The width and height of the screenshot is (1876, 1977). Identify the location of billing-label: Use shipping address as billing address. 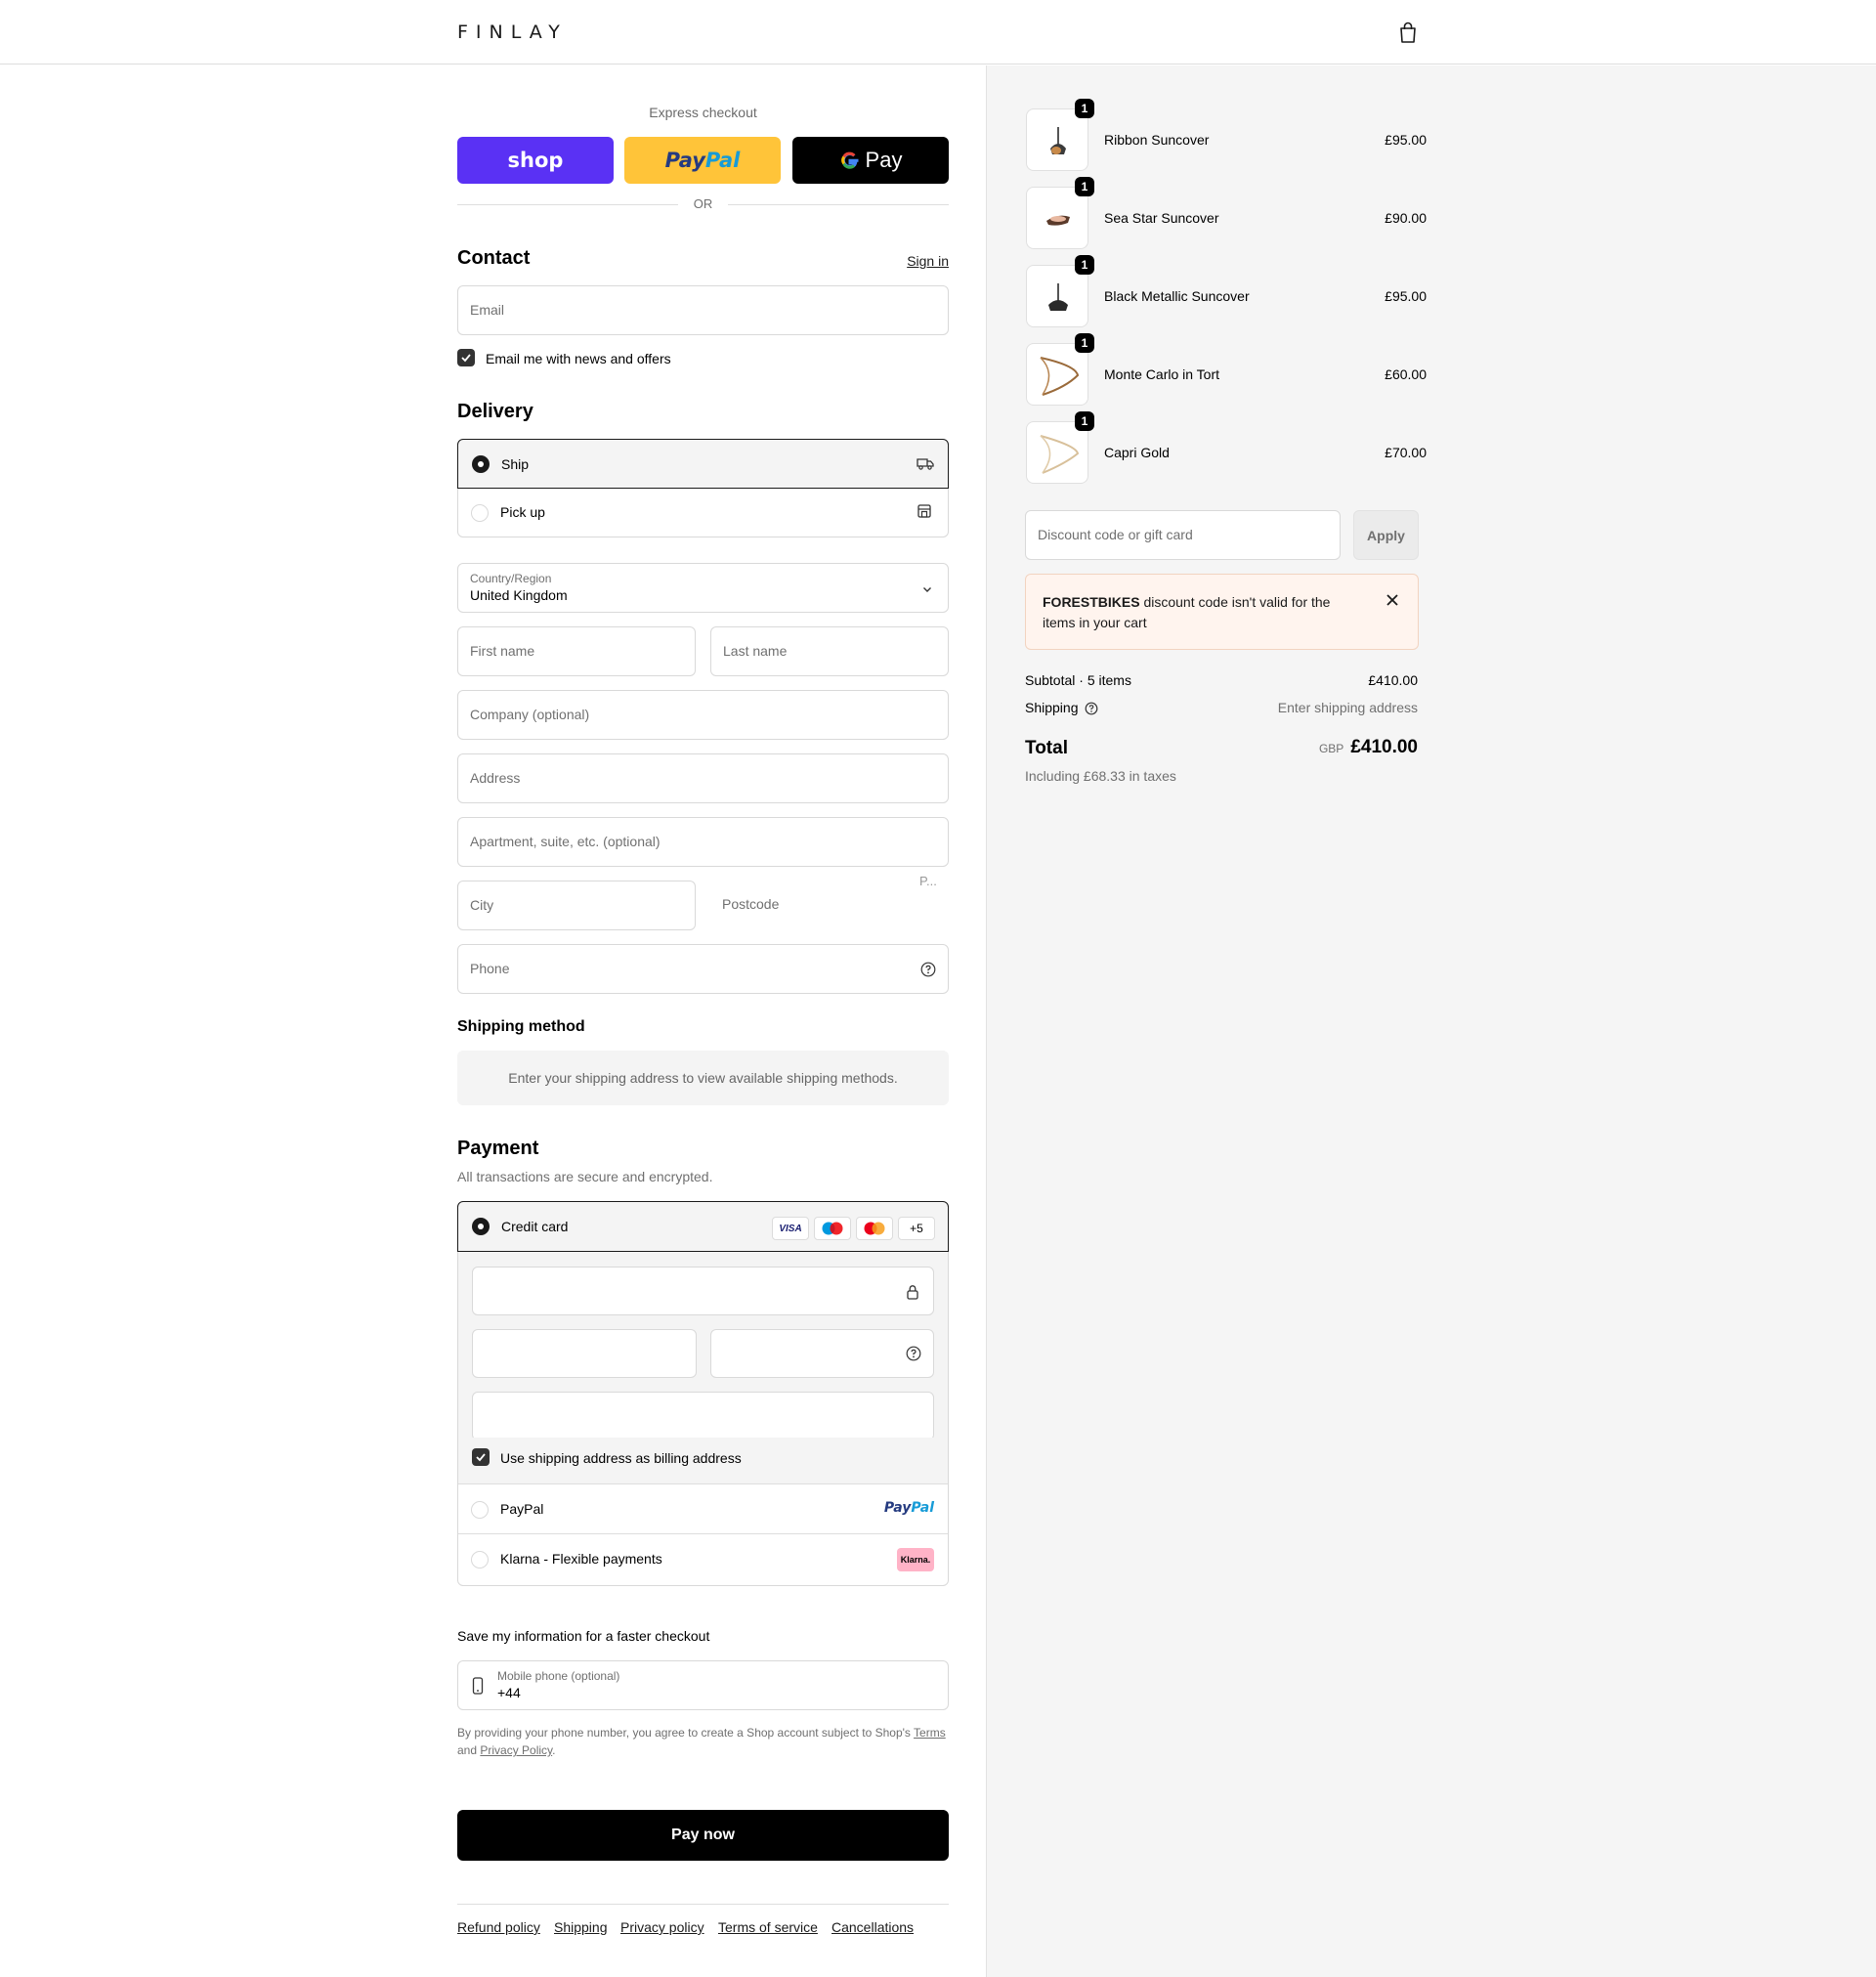
(621, 1458).